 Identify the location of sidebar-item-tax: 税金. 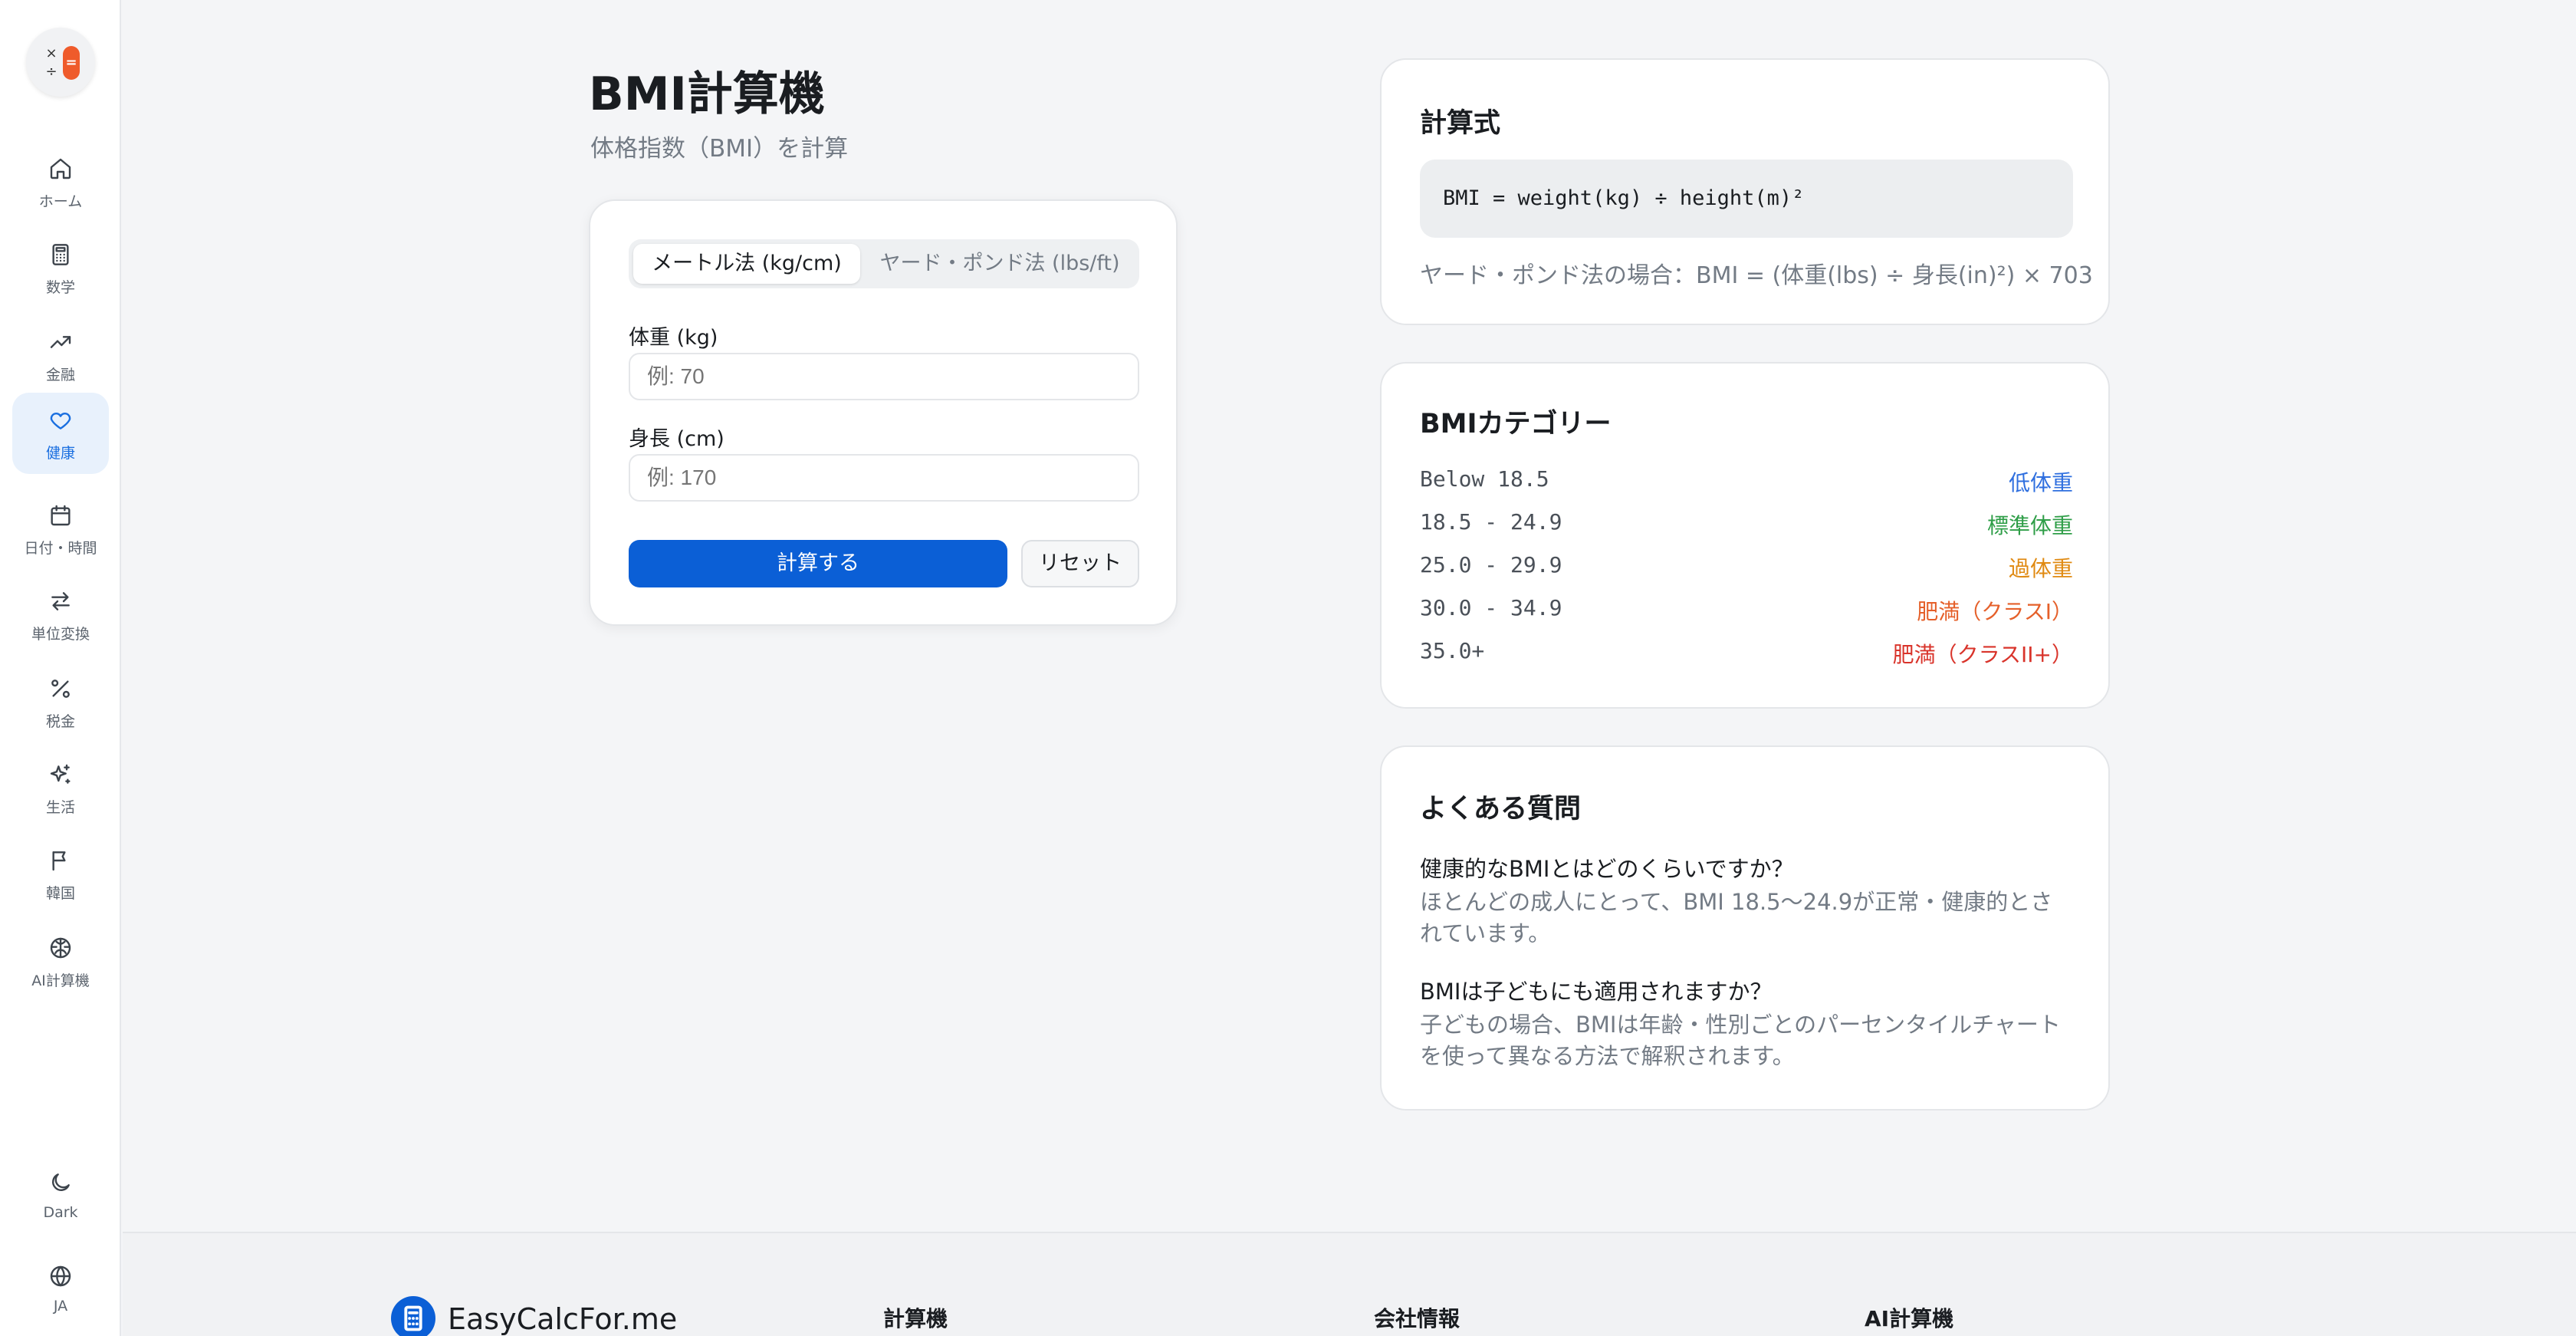
(61, 702).